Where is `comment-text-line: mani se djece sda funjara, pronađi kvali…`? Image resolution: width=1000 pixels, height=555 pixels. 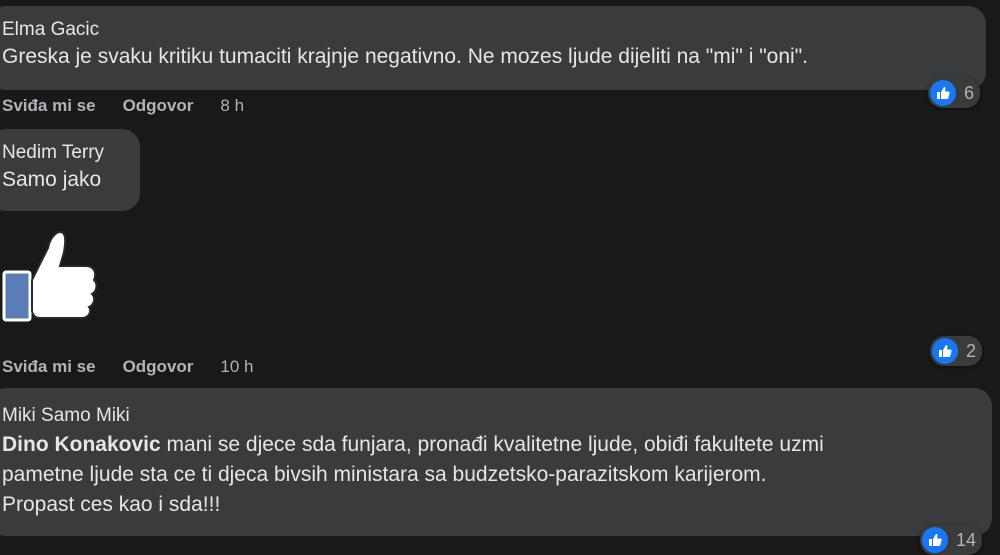
comment-text-line: mani se djece sda funjara, pronađi kvali… is located at coordinates (492, 444).